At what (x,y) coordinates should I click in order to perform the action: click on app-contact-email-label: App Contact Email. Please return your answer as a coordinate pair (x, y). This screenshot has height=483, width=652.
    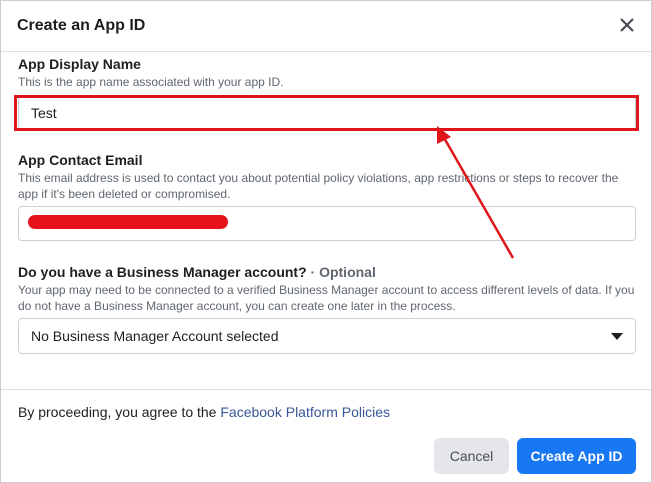
    Looking at the image, I should click on (80, 160).